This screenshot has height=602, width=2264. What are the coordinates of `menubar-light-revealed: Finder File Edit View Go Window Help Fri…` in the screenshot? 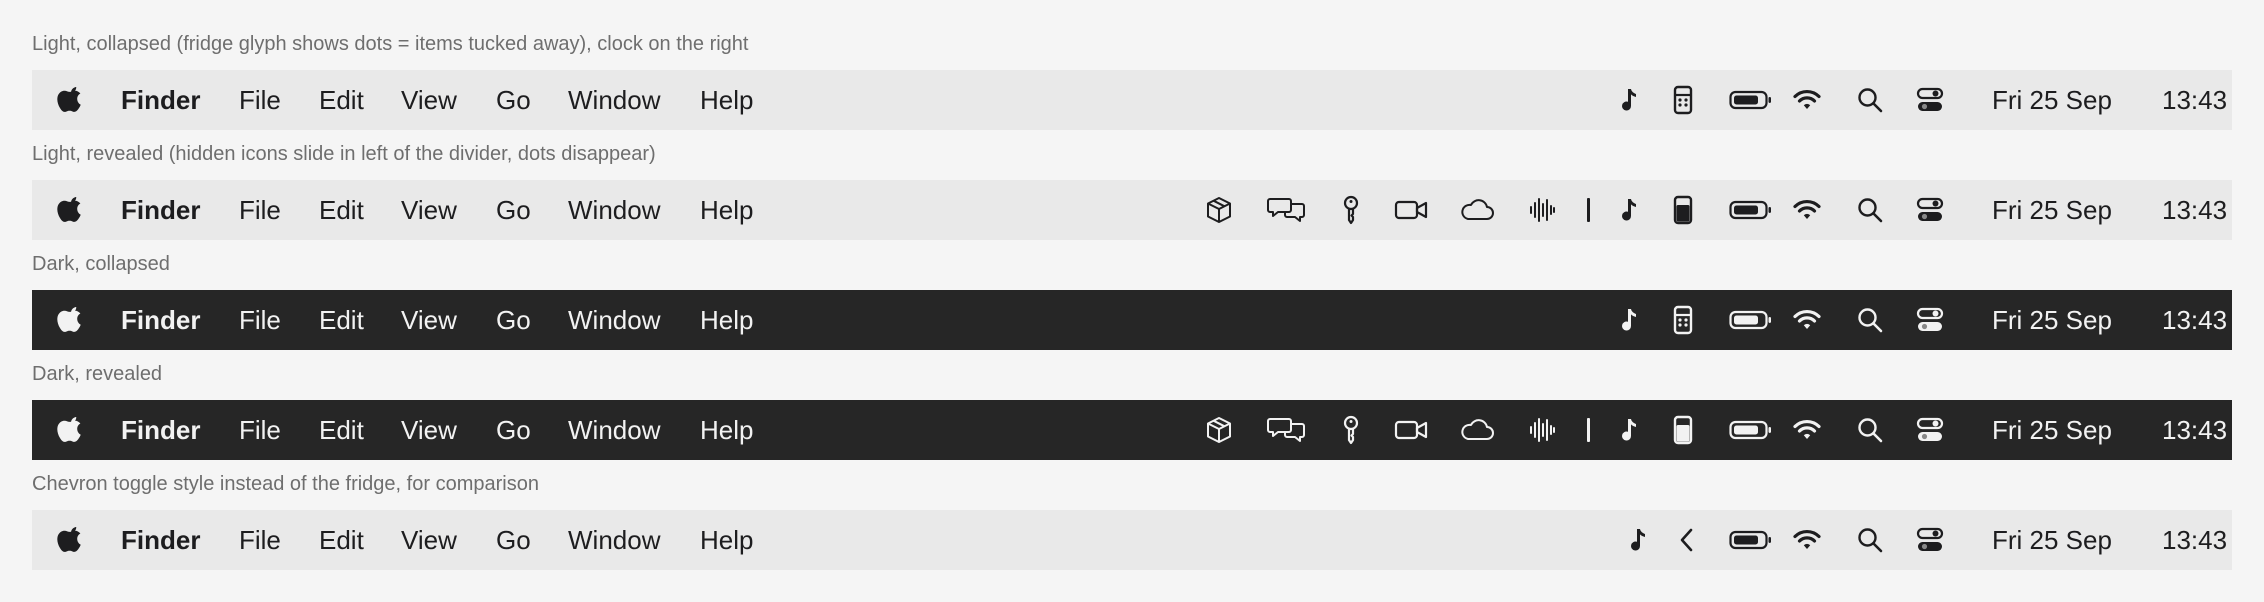 It's located at (1132, 210).